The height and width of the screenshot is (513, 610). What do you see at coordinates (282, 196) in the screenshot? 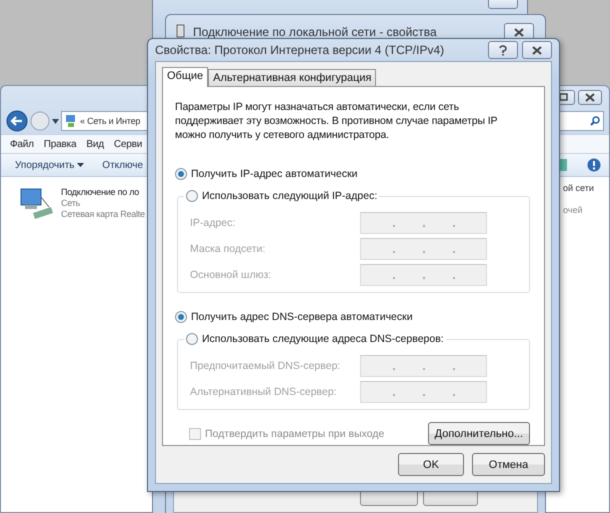
I see `radio-button: Использовать следующий IP-адрес:` at bounding box center [282, 196].